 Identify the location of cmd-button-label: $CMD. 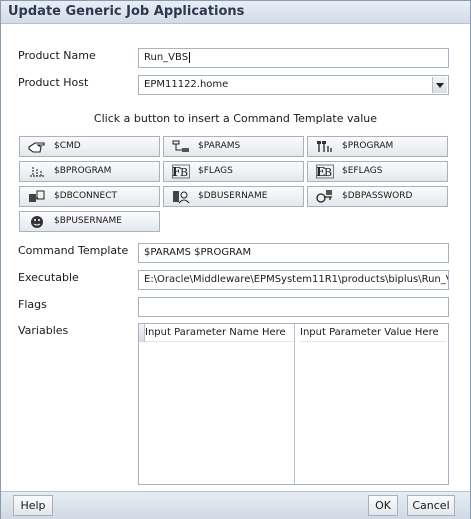
(67, 146).